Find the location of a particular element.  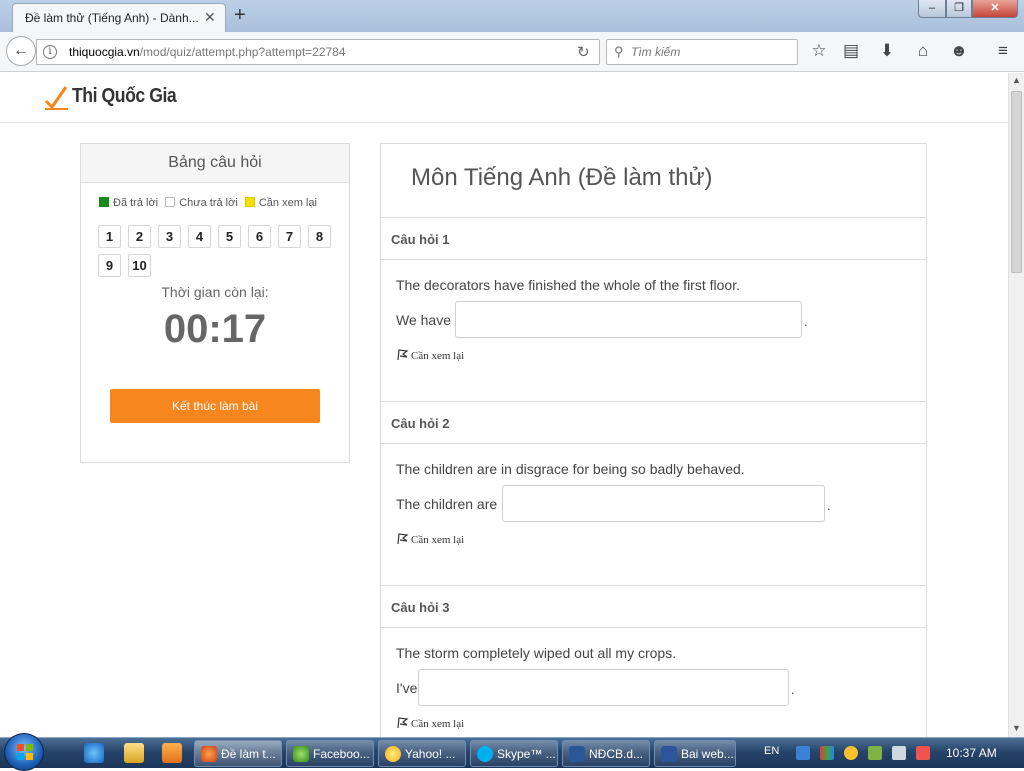

finish-attempt-button: Kết thúc làm bài is located at coordinates (215, 406).